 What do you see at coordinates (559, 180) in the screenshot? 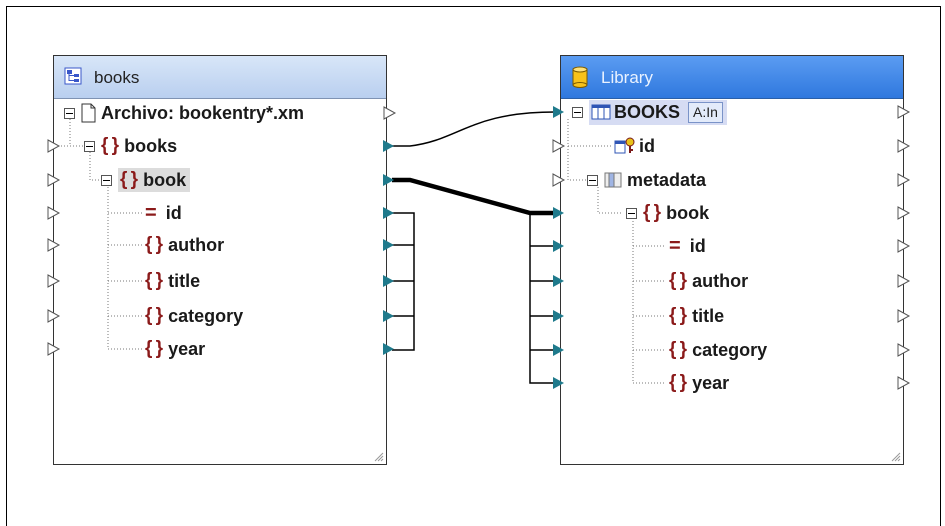
I see `port-metadata-in` at bounding box center [559, 180].